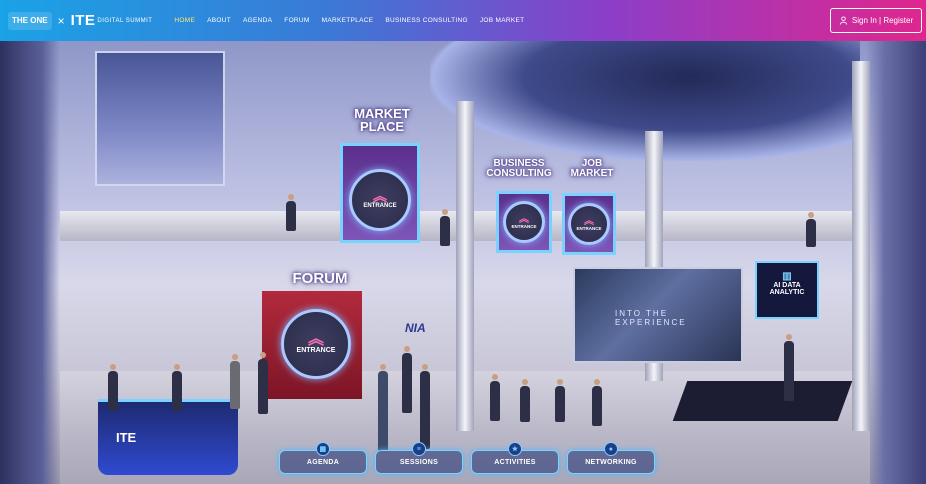  I want to click on forum-entrance-button: ︽ ENTRANCE, so click(316, 344).